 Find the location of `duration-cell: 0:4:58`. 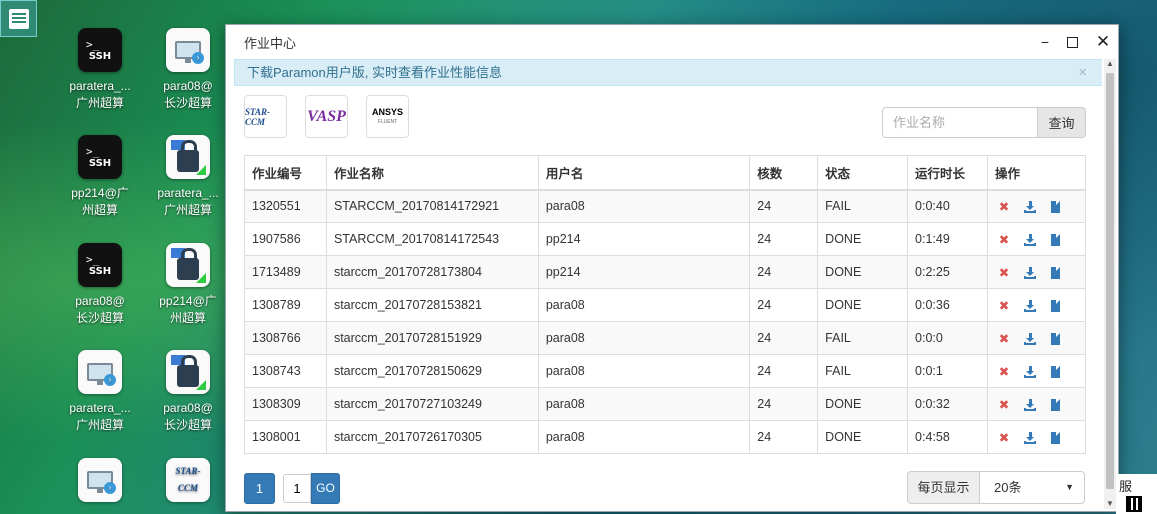

duration-cell: 0:4:58 is located at coordinates (947, 437).